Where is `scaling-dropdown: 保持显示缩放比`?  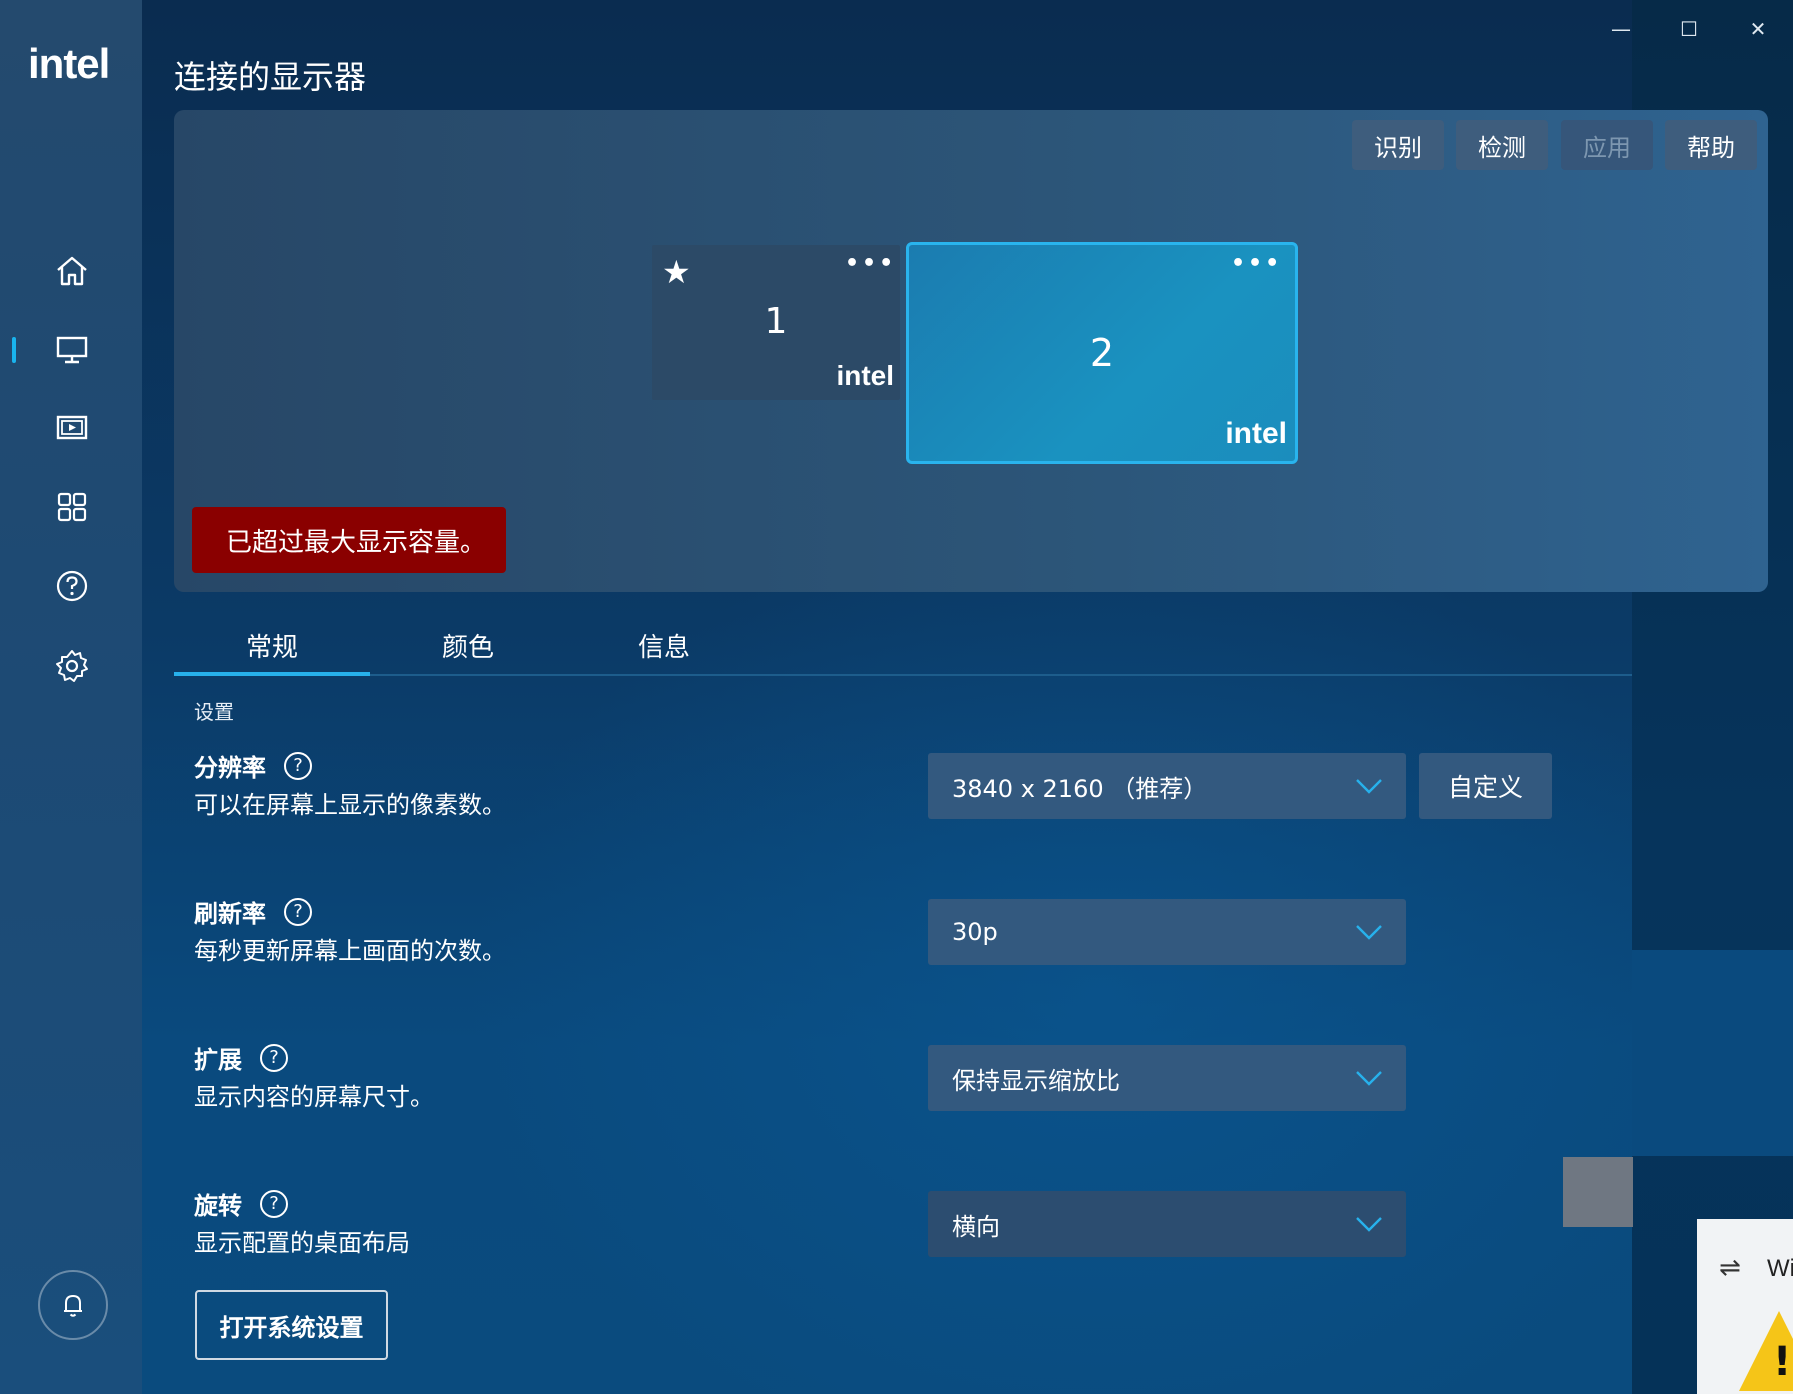 scaling-dropdown: 保持显示缩放比 is located at coordinates (1167, 1078).